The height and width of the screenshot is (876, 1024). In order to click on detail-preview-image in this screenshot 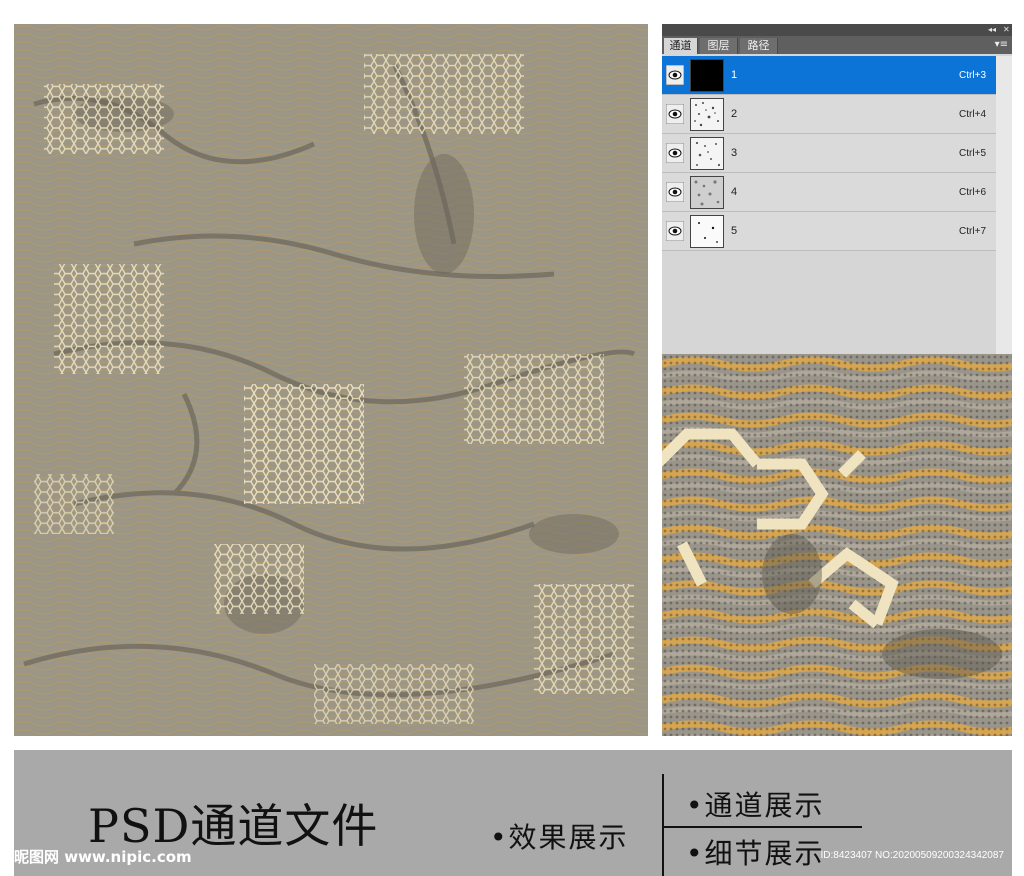, I will do `click(837, 545)`.